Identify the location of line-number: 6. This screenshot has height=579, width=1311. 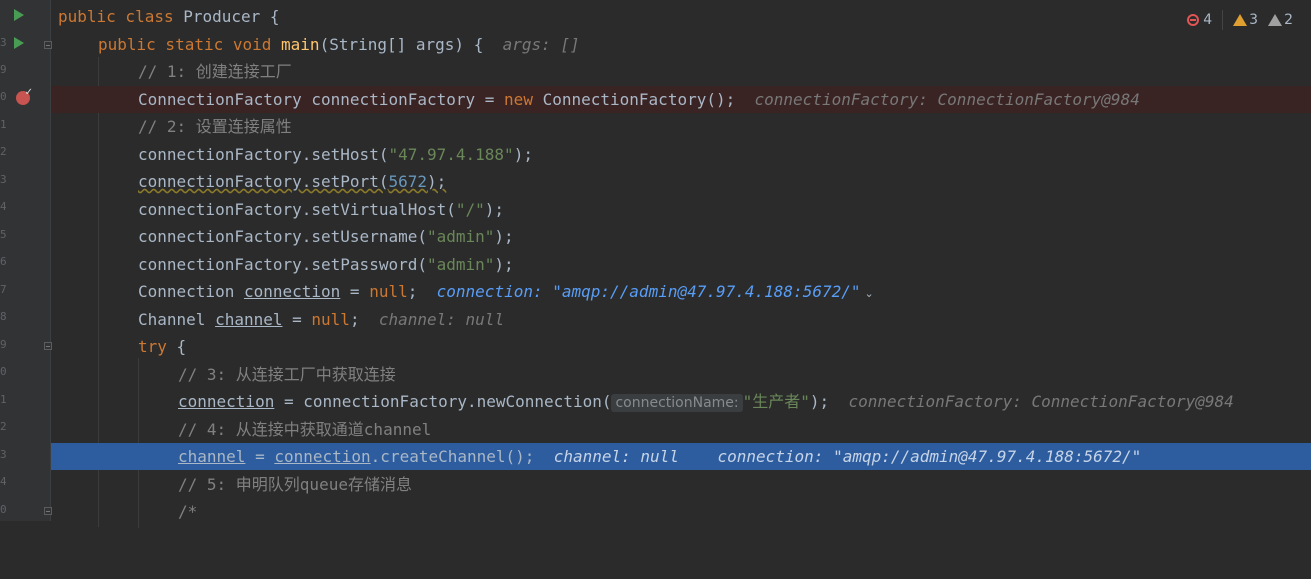
(3, 261).